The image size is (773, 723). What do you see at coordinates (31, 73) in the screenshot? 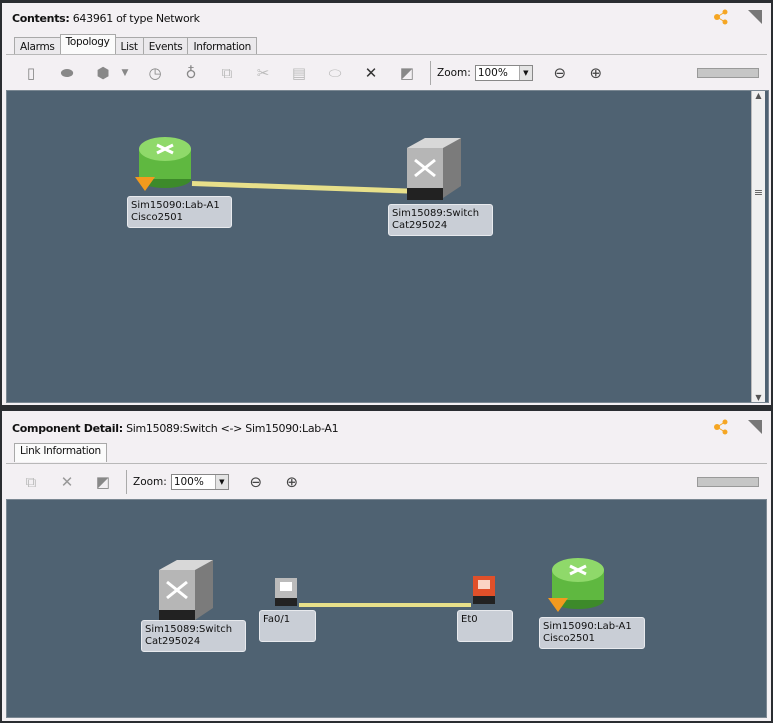
I see `new-document-icon: ▯` at bounding box center [31, 73].